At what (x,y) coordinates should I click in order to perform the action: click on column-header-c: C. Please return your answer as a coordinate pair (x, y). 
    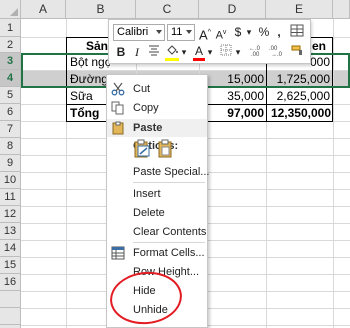
    Looking at the image, I should click on (167, 9).